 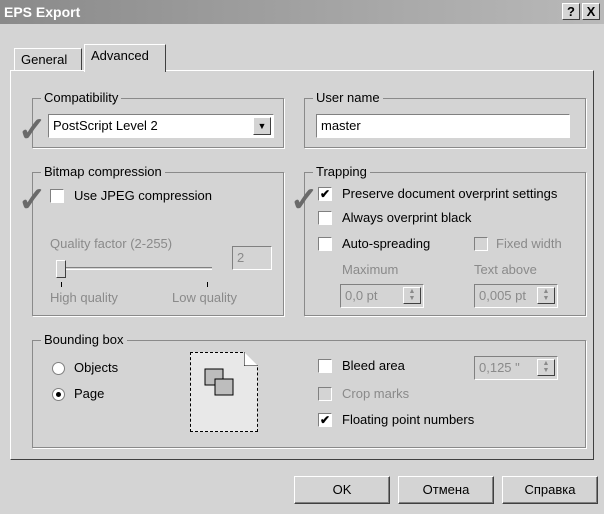 I want to click on crop-marks-checkbox: Crop marks, so click(x=373, y=395).